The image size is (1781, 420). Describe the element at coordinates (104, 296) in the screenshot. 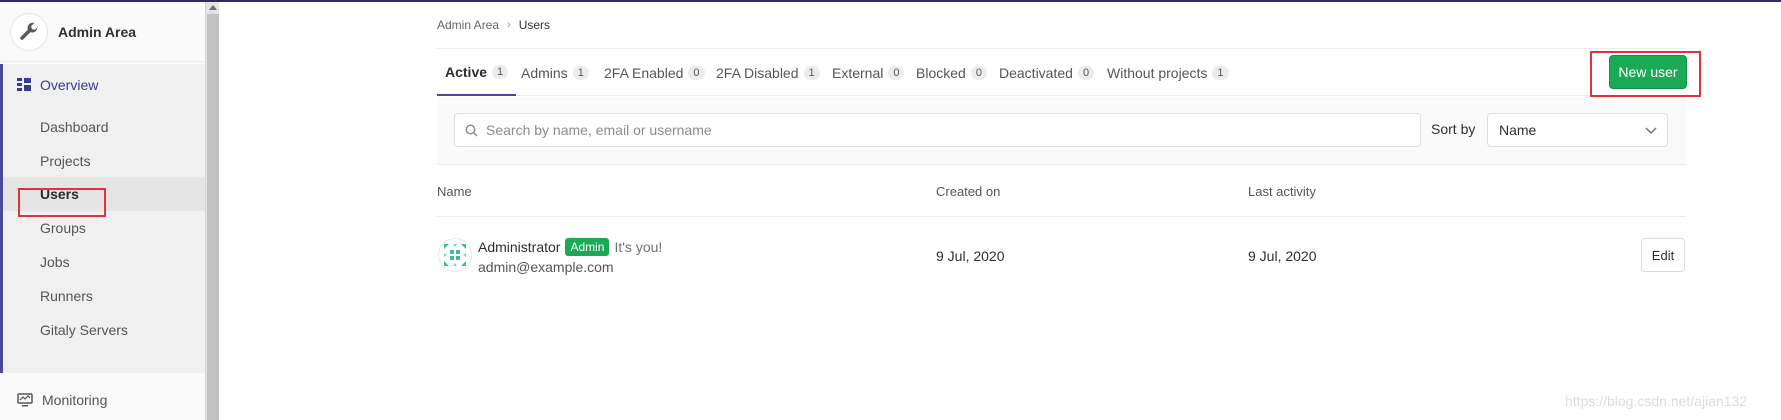

I see `sidebar-item-runners: Runners` at that location.